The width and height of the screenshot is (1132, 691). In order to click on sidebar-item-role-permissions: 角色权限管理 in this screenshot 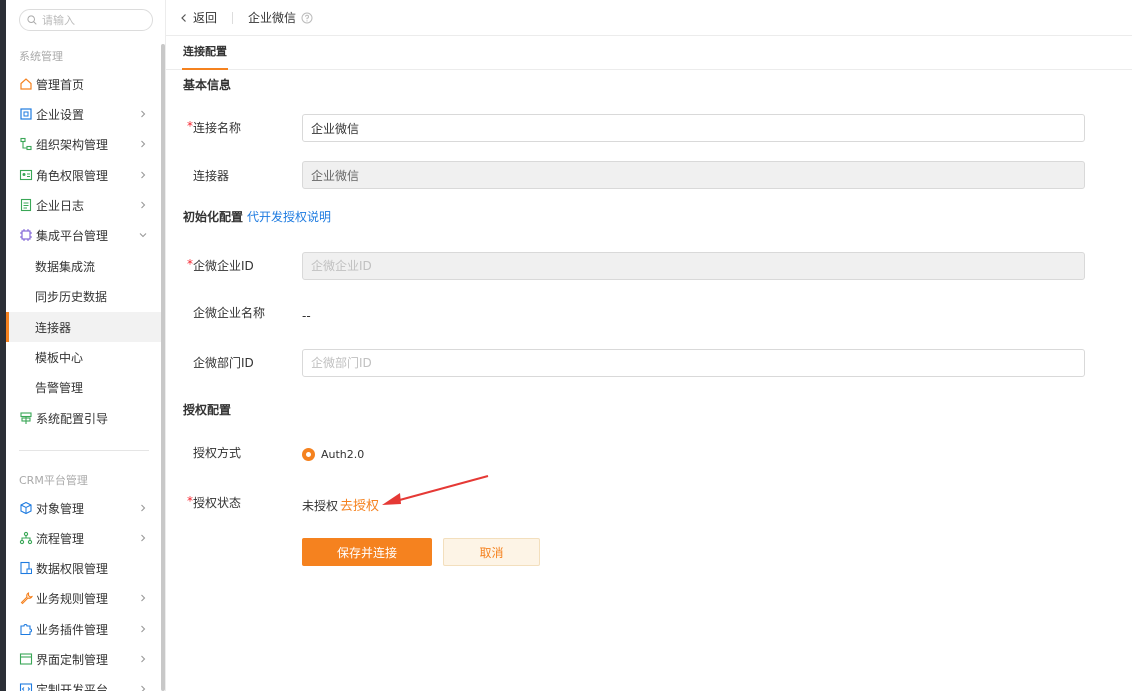, I will do `click(83, 175)`.